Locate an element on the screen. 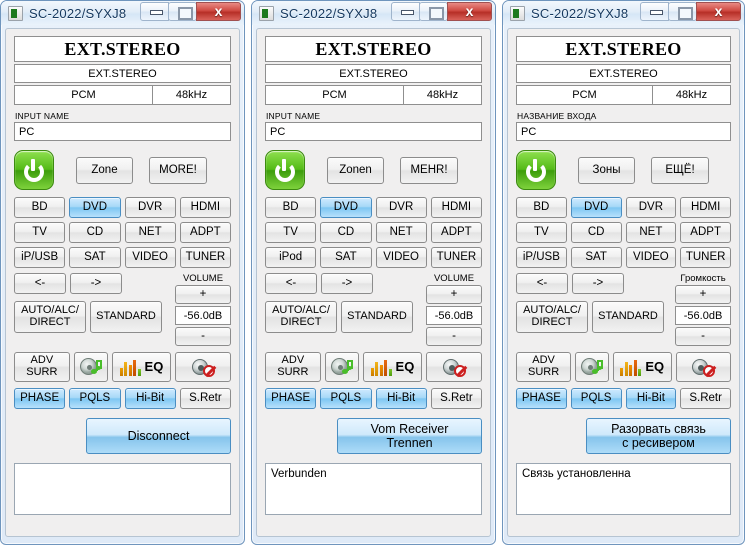  more-button: ЕЩЁ! is located at coordinates (680, 170).